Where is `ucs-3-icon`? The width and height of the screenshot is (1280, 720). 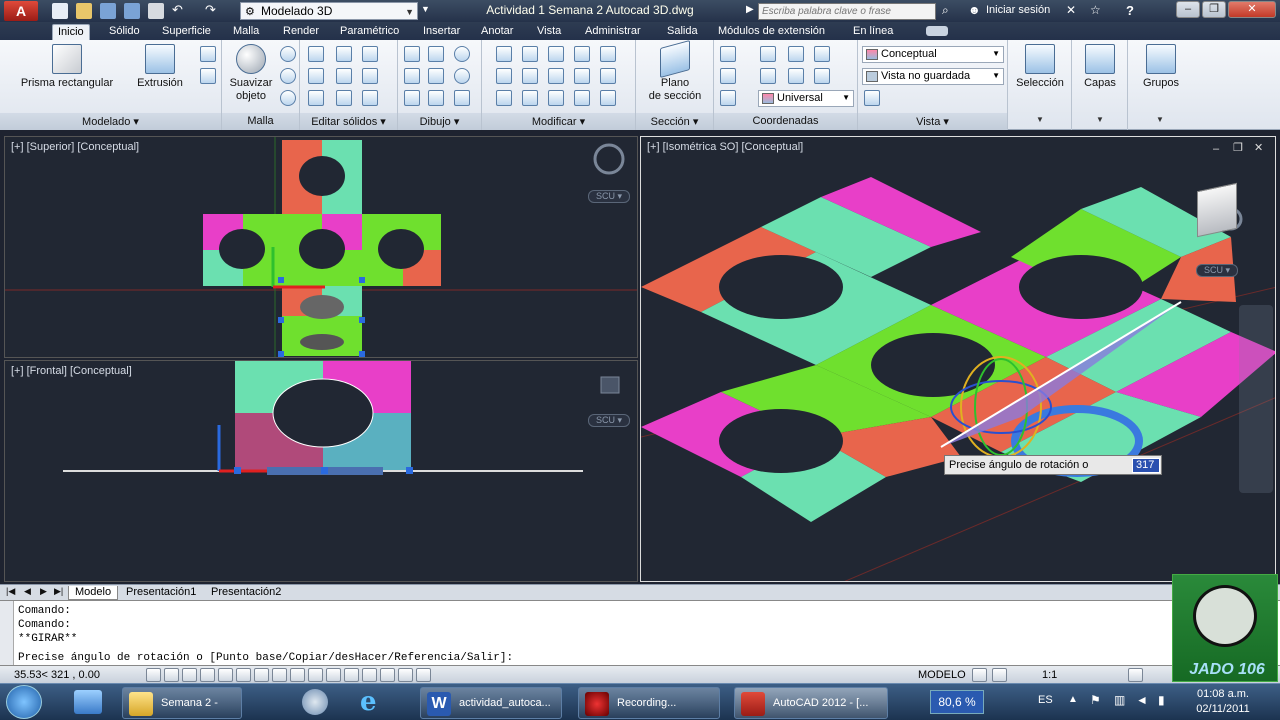 ucs-3-icon is located at coordinates (728, 98).